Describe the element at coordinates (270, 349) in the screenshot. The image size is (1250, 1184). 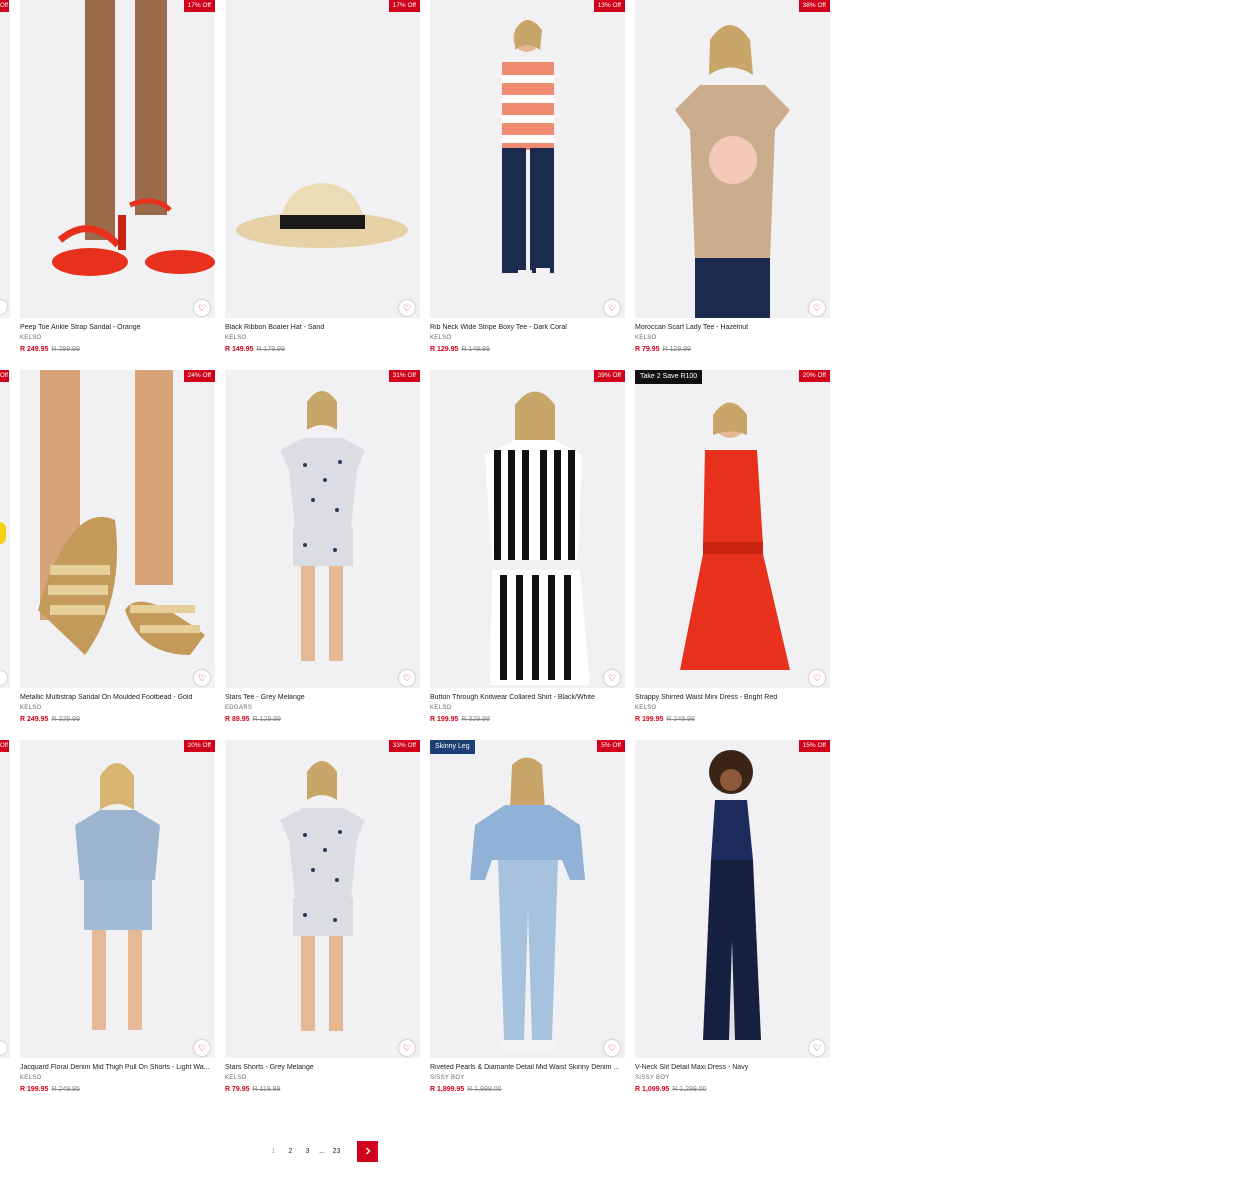
I see `original-price: R 179.99` at that location.